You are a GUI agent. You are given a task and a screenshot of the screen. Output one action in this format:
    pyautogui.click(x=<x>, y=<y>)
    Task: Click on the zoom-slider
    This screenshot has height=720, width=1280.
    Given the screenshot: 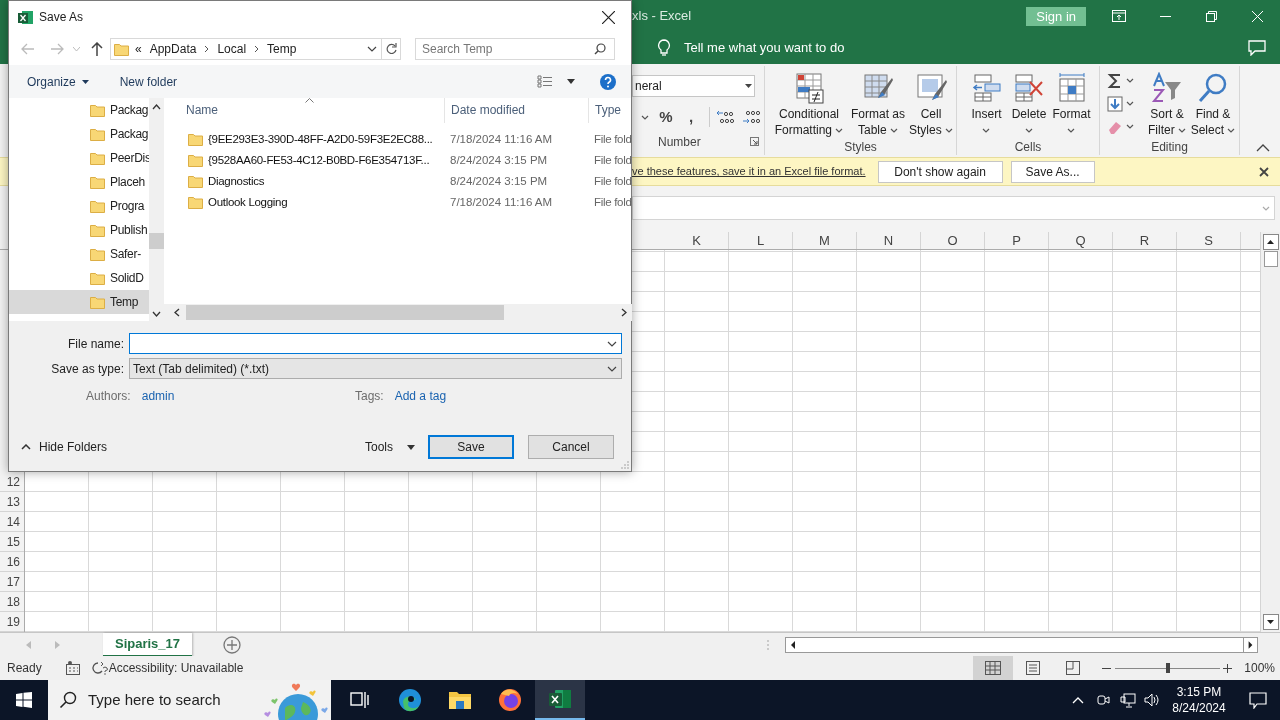 What is the action you would take?
    pyautogui.click(x=1168, y=668)
    